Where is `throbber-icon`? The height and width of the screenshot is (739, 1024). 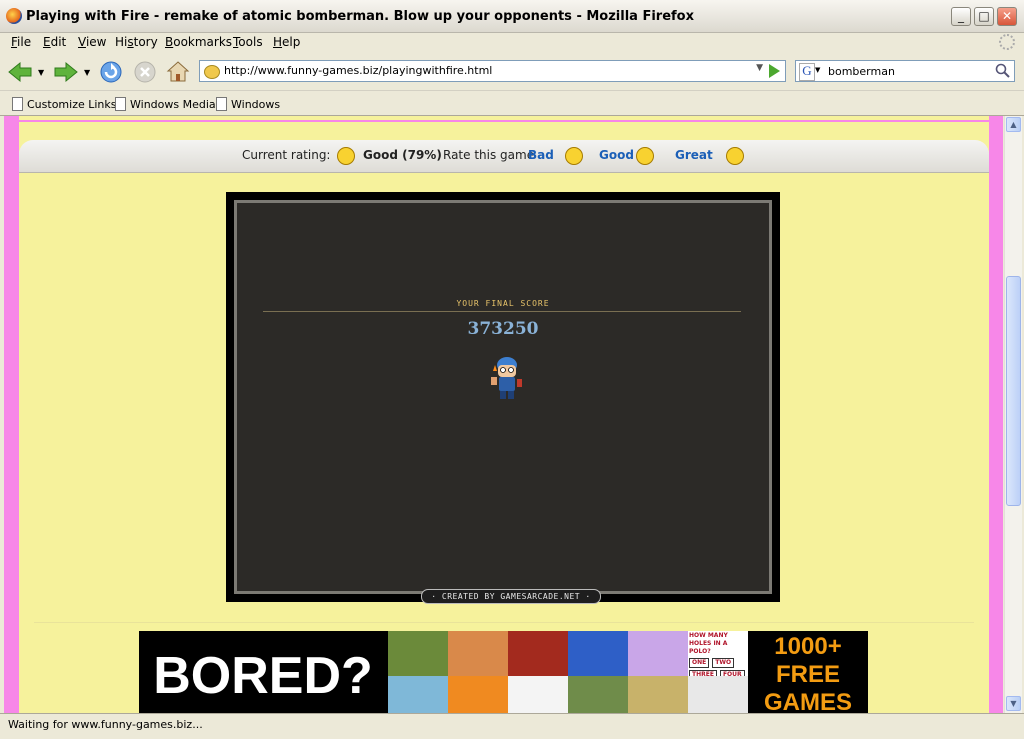
throbber-icon is located at coordinates (1007, 42).